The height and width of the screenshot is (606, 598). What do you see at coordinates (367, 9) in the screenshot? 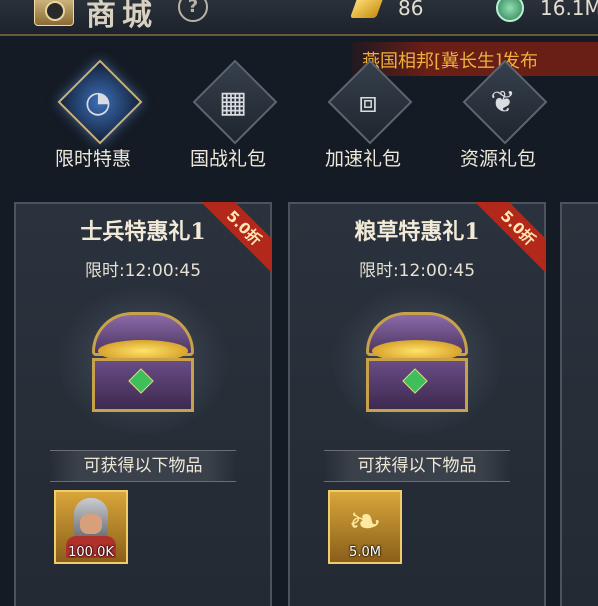
I see `gold-ingot-icon` at bounding box center [367, 9].